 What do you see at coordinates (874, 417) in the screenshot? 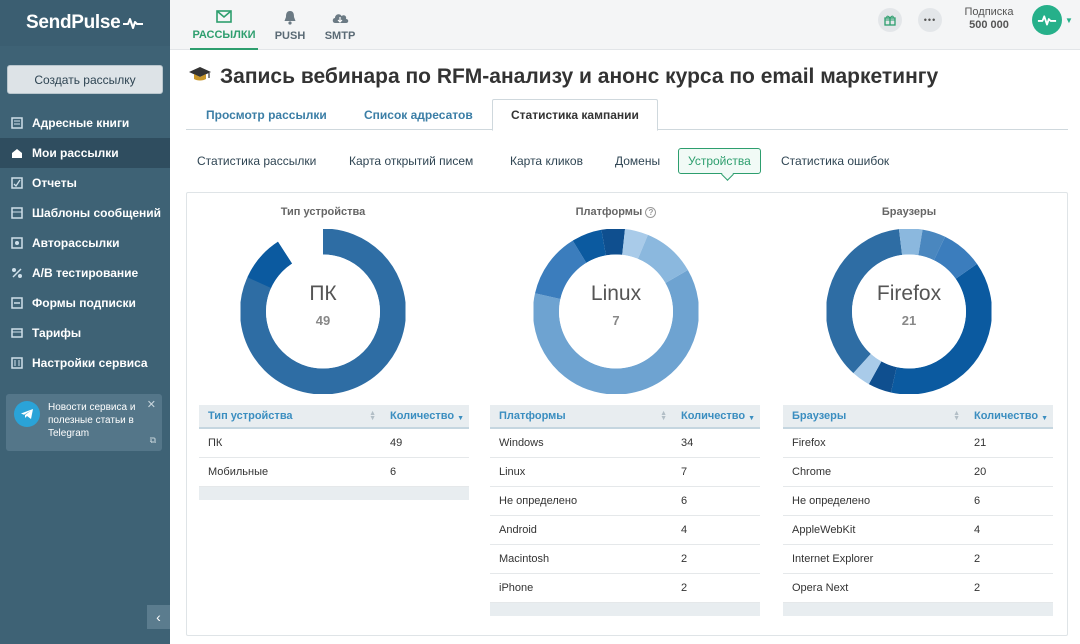
I see `column-header: Браузеры ▲ ▼` at bounding box center [874, 417].